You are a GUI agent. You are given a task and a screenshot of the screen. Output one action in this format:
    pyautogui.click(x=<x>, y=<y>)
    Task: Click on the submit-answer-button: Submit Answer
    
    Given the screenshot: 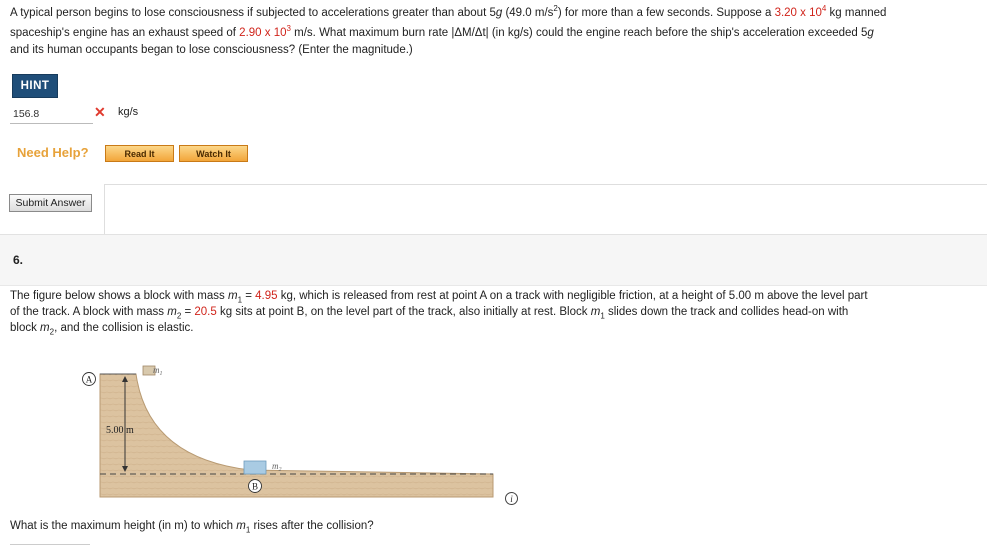 What is the action you would take?
    pyautogui.click(x=50, y=203)
    